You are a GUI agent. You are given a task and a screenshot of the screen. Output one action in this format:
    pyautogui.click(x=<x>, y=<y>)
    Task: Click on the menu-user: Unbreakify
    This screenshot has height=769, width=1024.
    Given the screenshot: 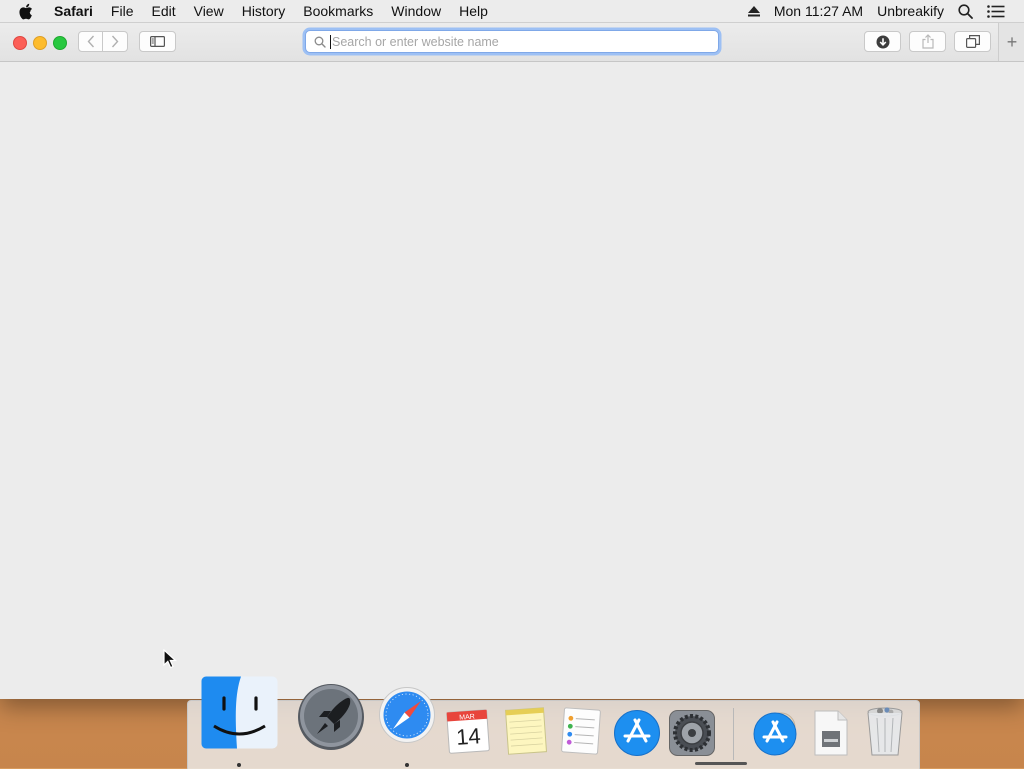 What is the action you would take?
    pyautogui.click(x=910, y=11)
    